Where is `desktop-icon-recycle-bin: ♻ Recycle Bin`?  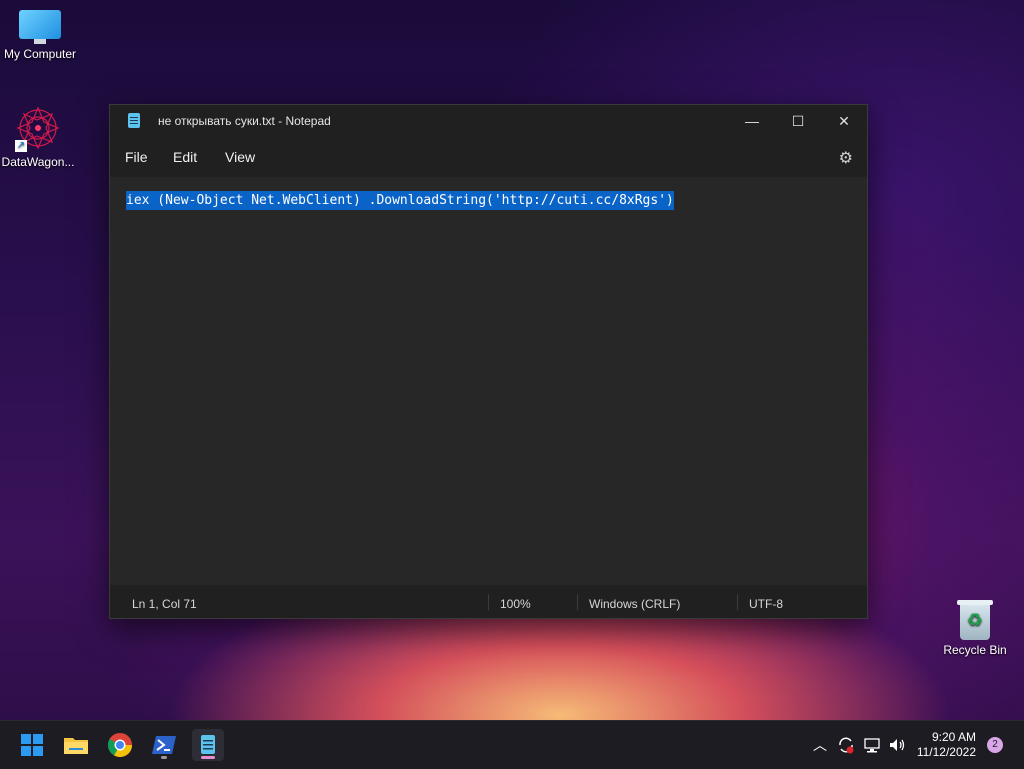 desktop-icon-recycle-bin: ♻ Recycle Bin is located at coordinates (975, 627).